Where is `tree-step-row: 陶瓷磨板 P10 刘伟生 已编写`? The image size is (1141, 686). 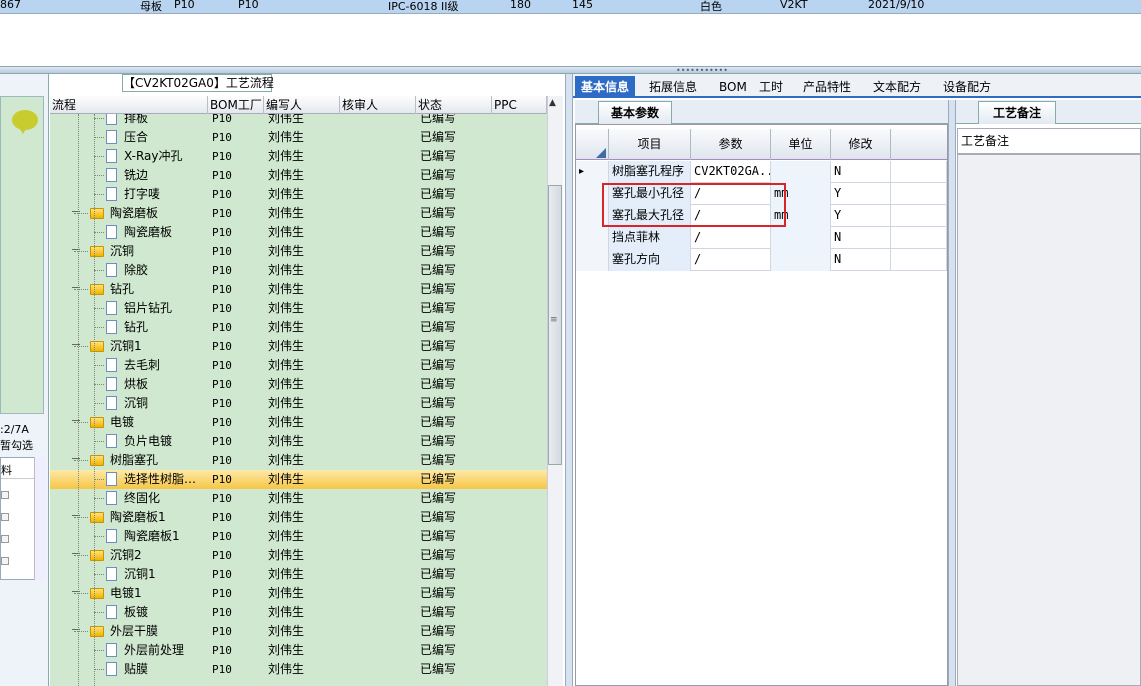 tree-step-row: 陶瓷磨板 P10 刘伟生 已编写 is located at coordinates (298, 232).